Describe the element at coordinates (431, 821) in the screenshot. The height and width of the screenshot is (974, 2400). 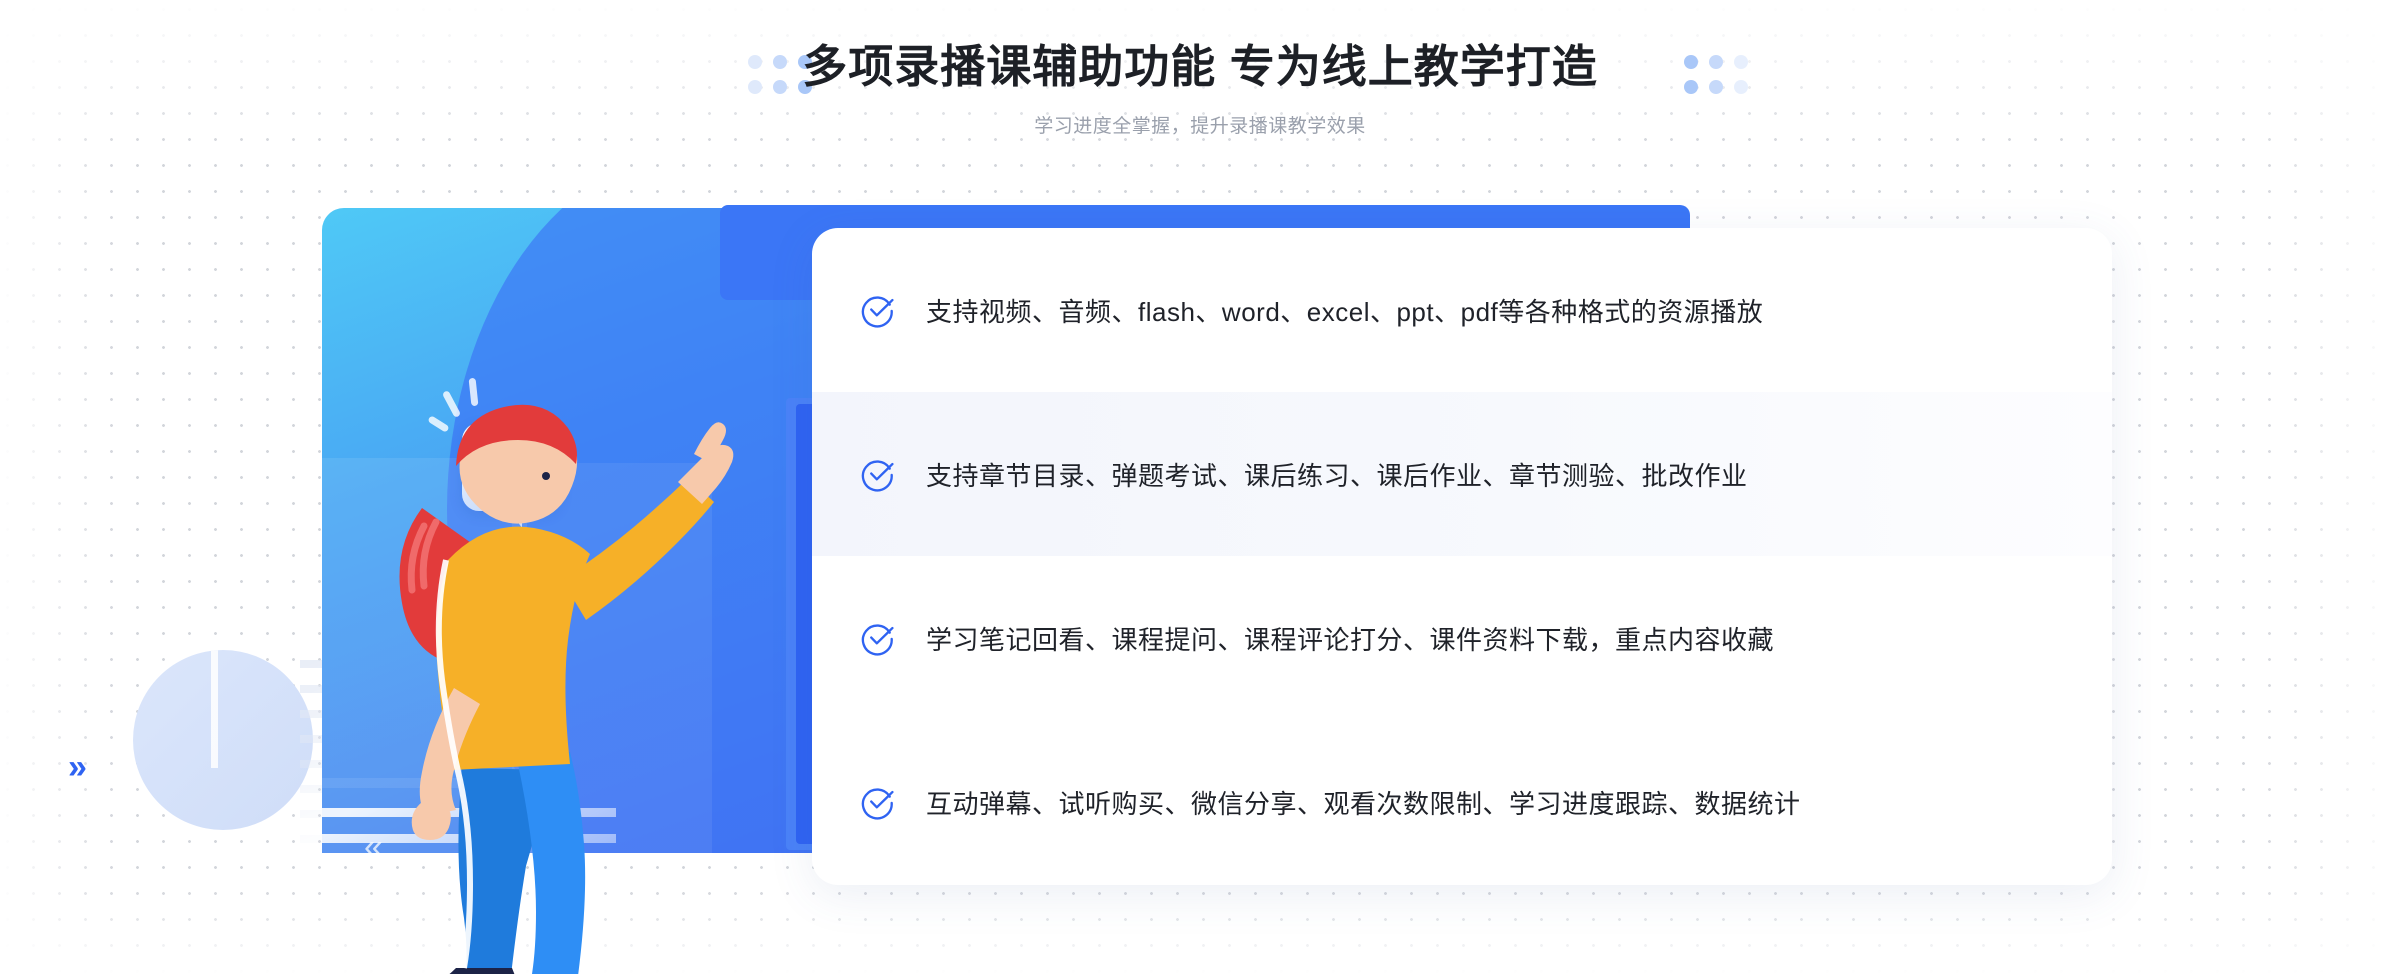
I see `person-hand-down` at that location.